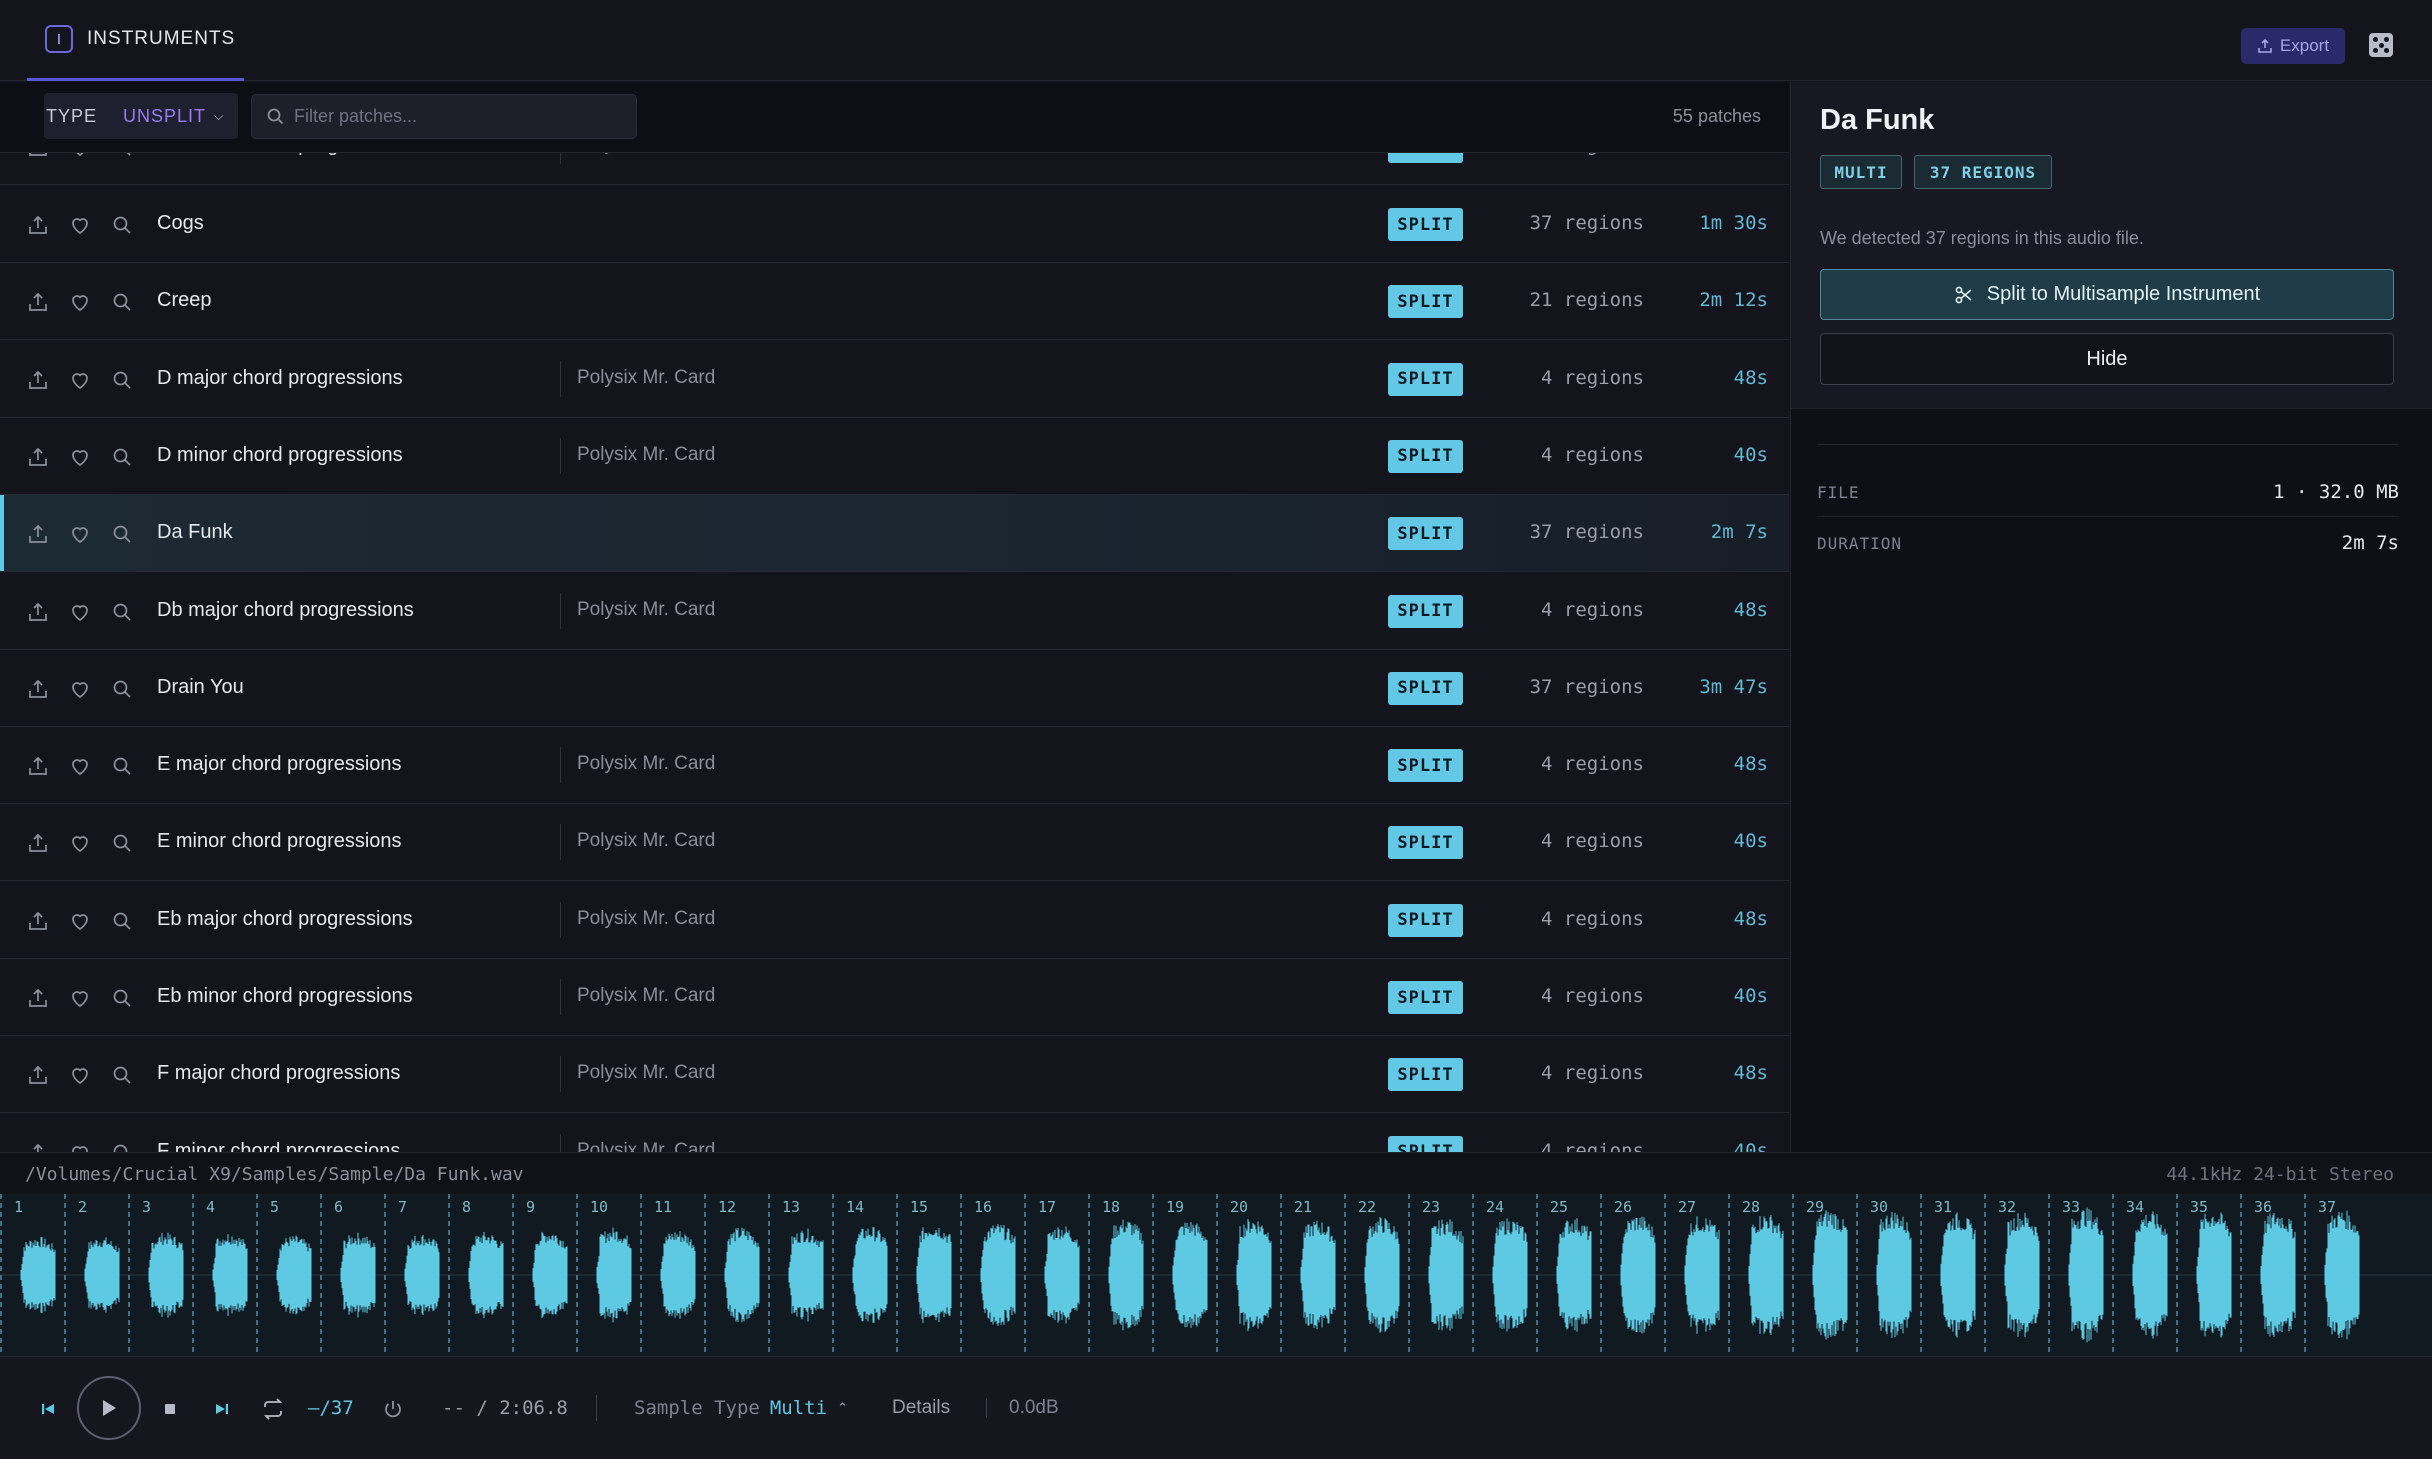 The image size is (2432, 1459). What do you see at coordinates (454, 116) in the screenshot?
I see `search-input` at bounding box center [454, 116].